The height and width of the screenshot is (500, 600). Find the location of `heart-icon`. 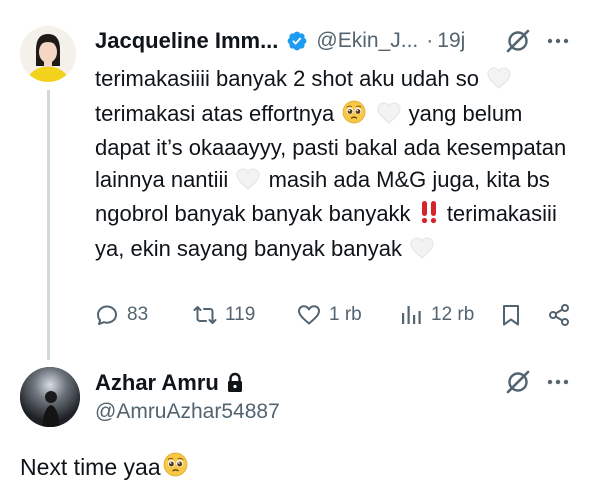

heart-icon is located at coordinates (309, 315).